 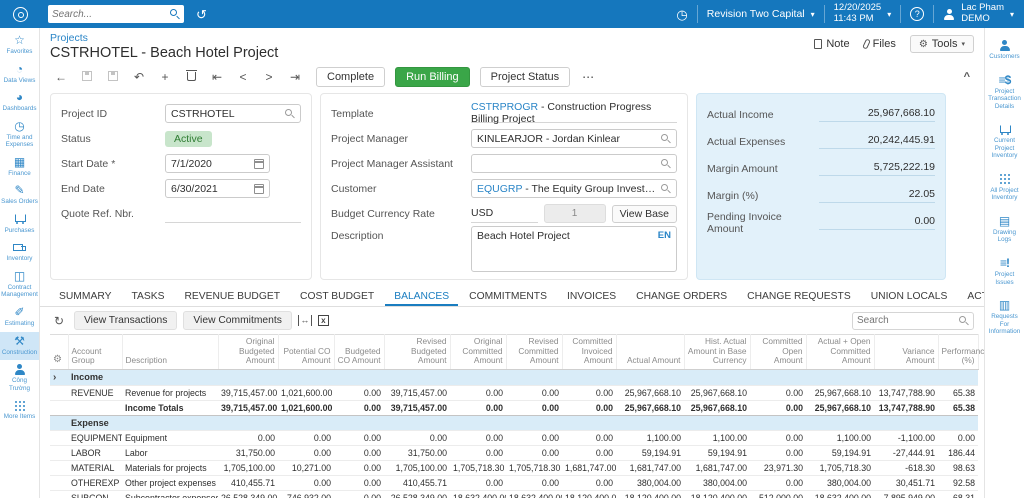 I want to click on col-performance: Performance (%), so click(x=961, y=352).